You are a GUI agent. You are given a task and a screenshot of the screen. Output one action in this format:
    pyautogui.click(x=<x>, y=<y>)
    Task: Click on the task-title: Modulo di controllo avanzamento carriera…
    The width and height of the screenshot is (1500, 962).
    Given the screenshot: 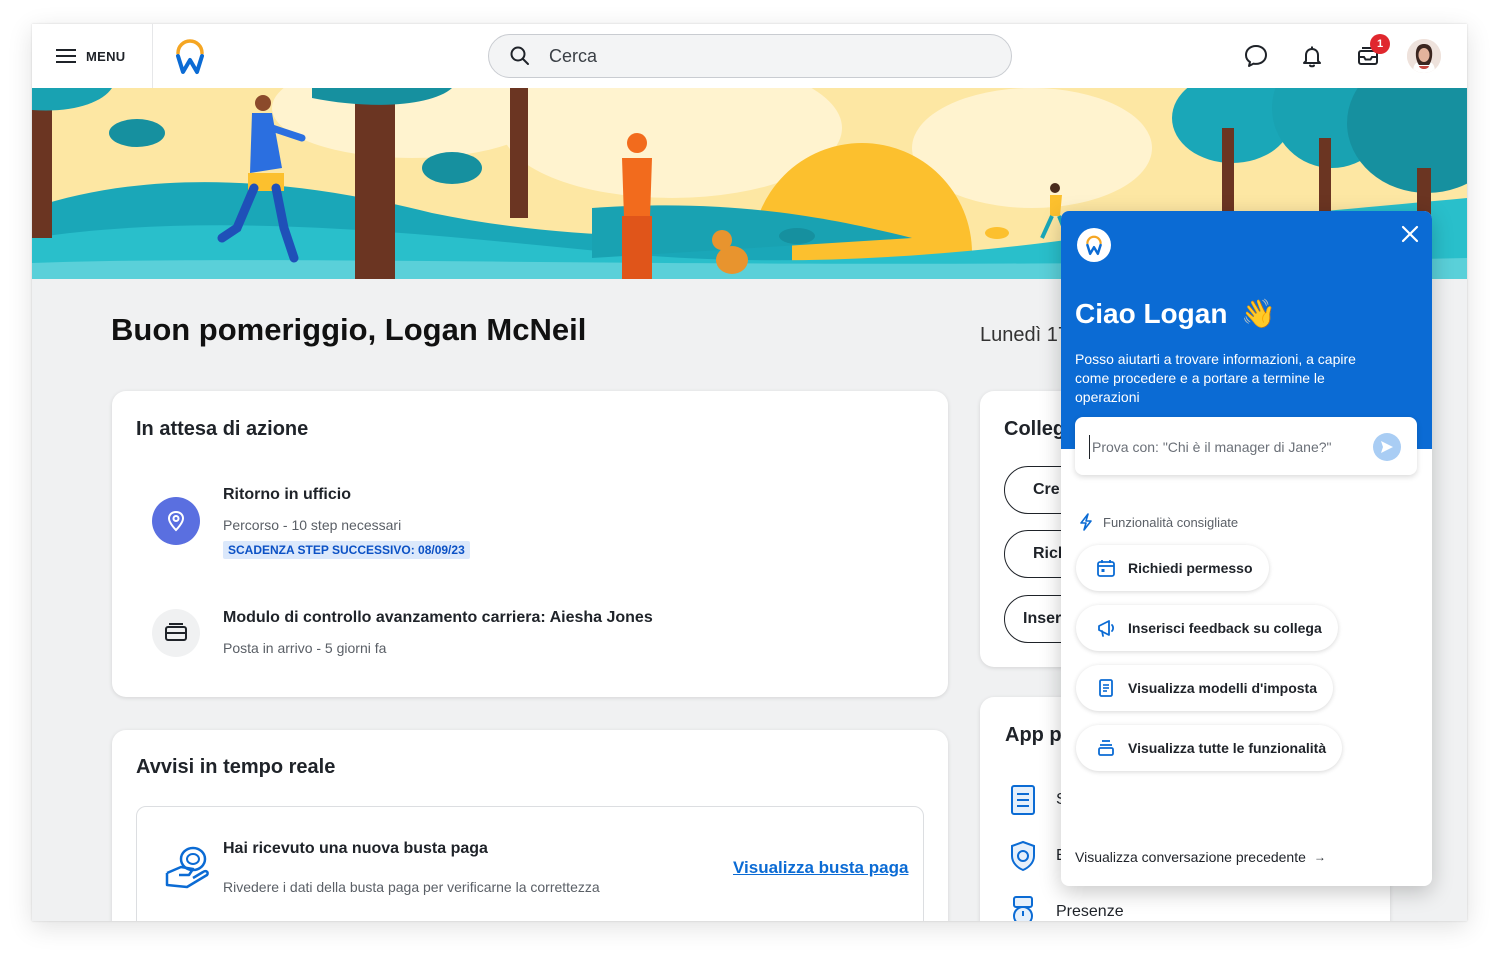 What is the action you would take?
    pyautogui.click(x=438, y=618)
    